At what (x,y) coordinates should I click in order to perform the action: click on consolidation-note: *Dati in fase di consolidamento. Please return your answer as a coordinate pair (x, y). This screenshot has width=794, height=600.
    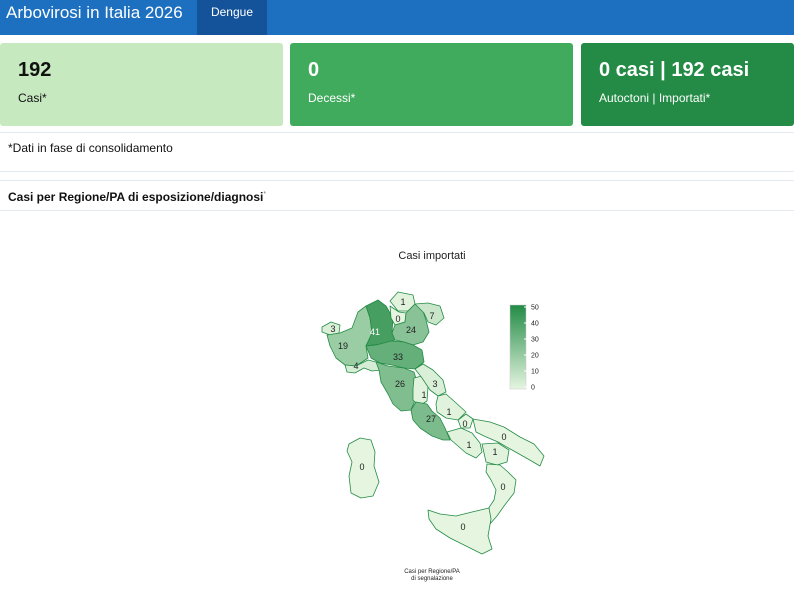
    Looking at the image, I should click on (90, 148).